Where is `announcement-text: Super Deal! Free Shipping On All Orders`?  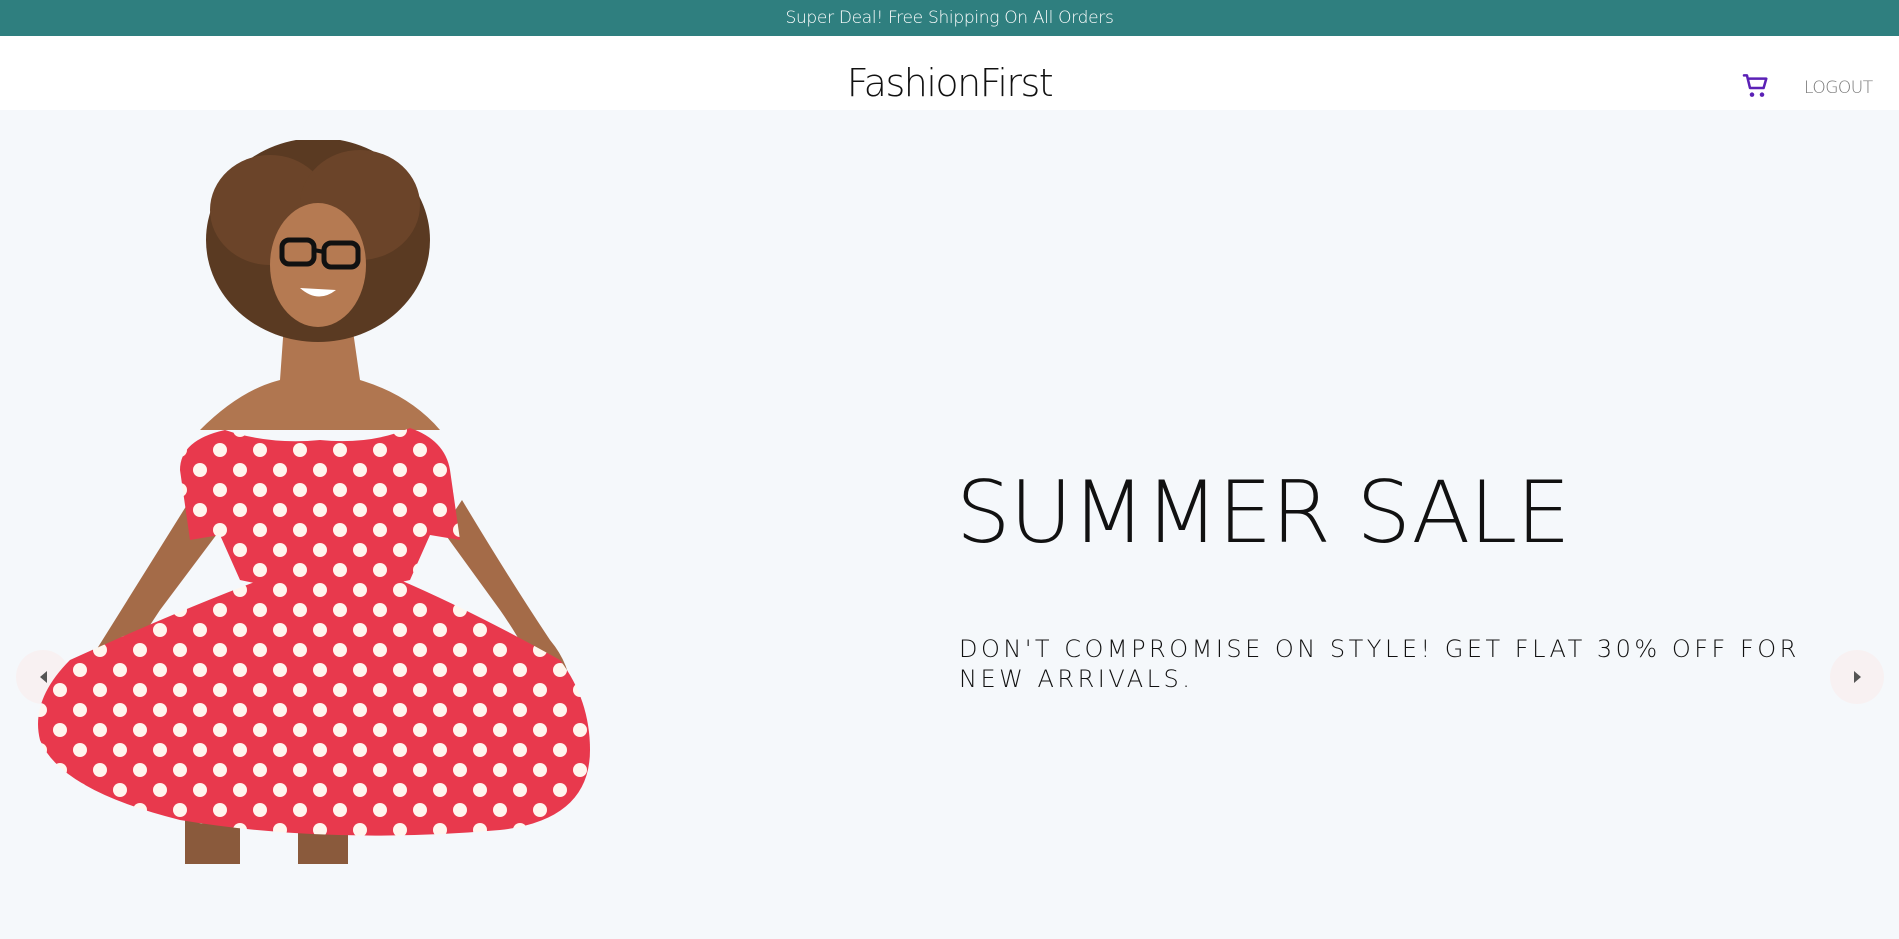
announcement-text: Super Deal! Free Shipping On All Orders is located at coordinates (949, 18).